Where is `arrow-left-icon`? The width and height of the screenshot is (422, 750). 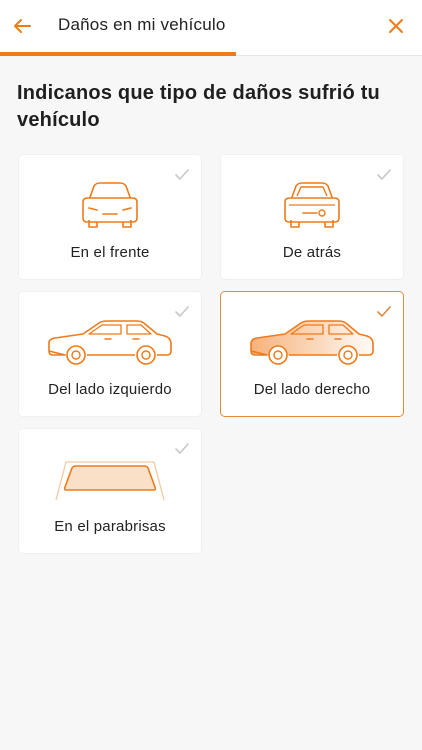
arrow-left-icon is located at coordinates (22, 26).